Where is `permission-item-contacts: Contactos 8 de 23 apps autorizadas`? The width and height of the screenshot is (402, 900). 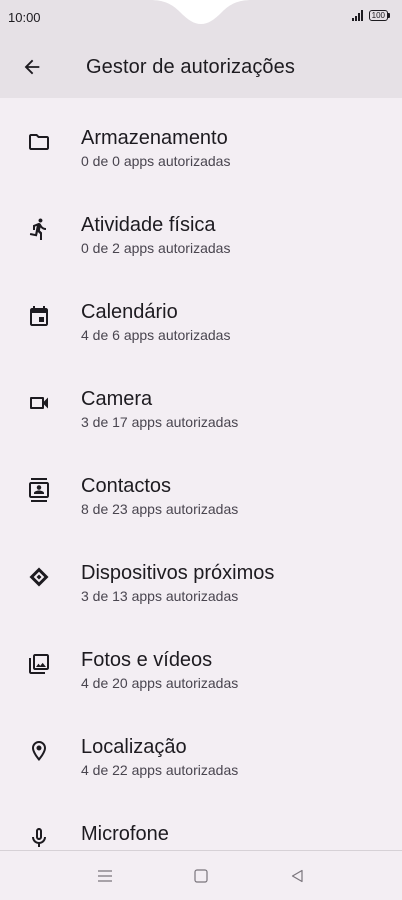
permission-item-contacts: Contactos 8 de 23 apps autorizadas is located at coordinates (201, 489).